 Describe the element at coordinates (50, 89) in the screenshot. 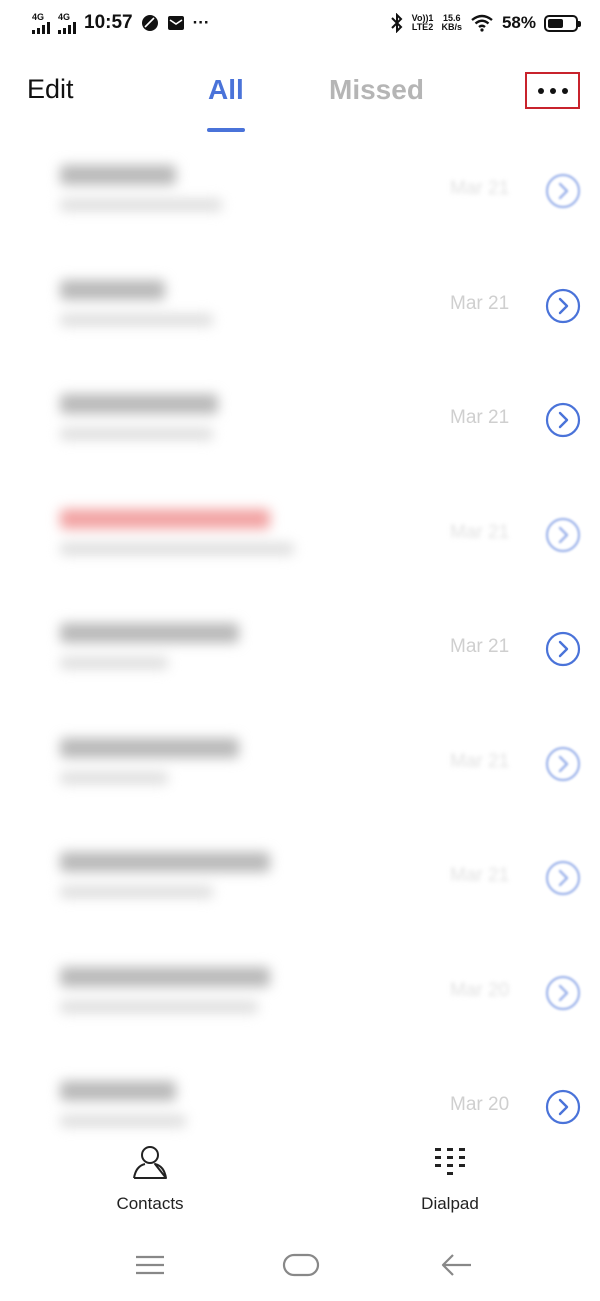

I see `edit-button: Edit` at that location.